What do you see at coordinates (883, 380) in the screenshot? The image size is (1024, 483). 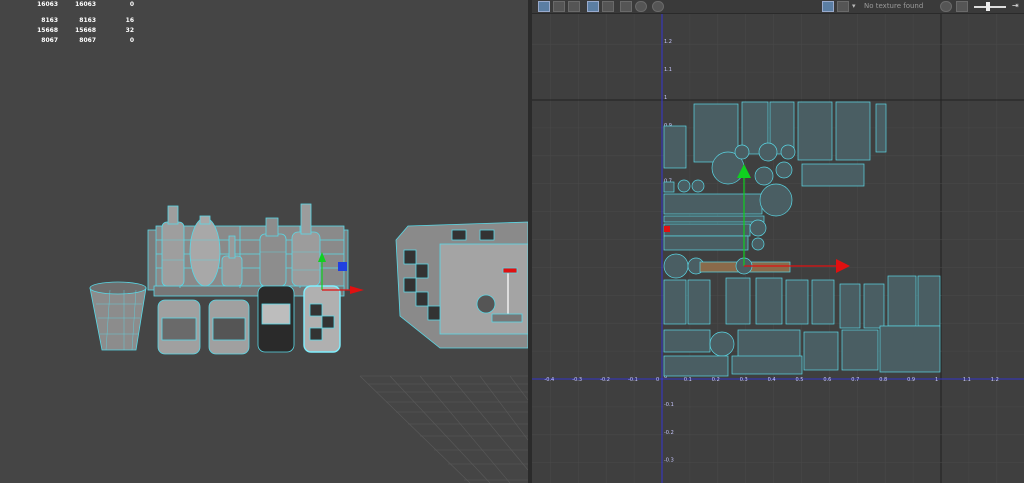 I see `u-tick-label: 0.8` at bounding box center [883, 380].